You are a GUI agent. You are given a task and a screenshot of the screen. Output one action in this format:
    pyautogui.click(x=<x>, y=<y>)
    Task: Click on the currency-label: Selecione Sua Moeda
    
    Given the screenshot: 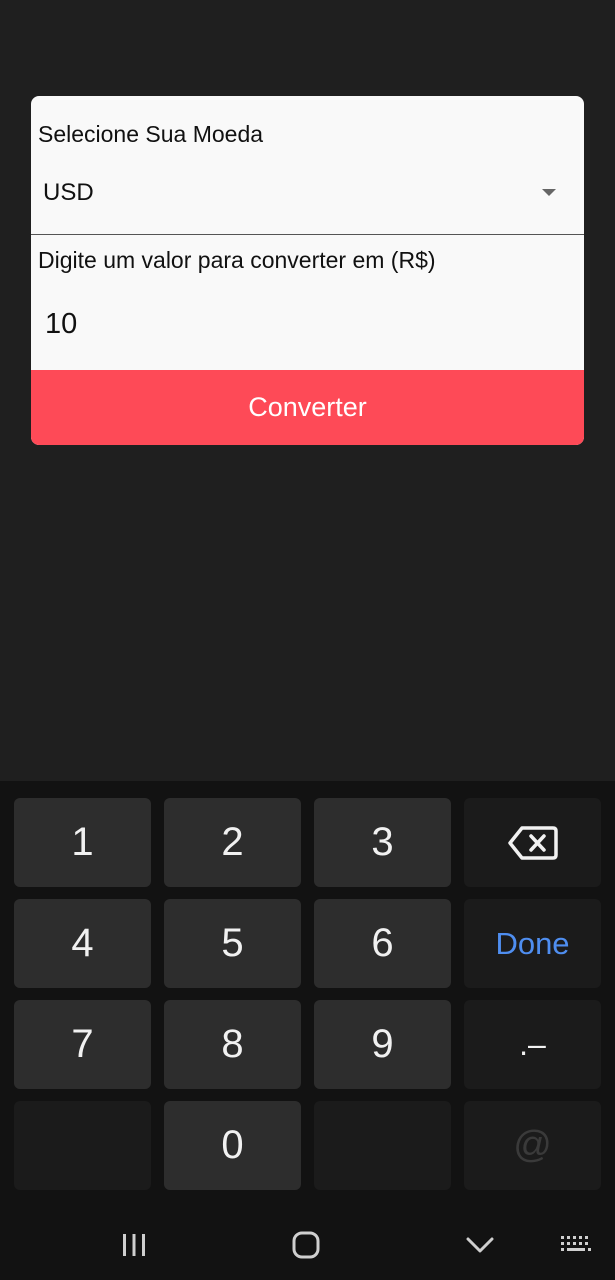 What is the action you would take?
    pyautogui.click(x=151, y=134)
    